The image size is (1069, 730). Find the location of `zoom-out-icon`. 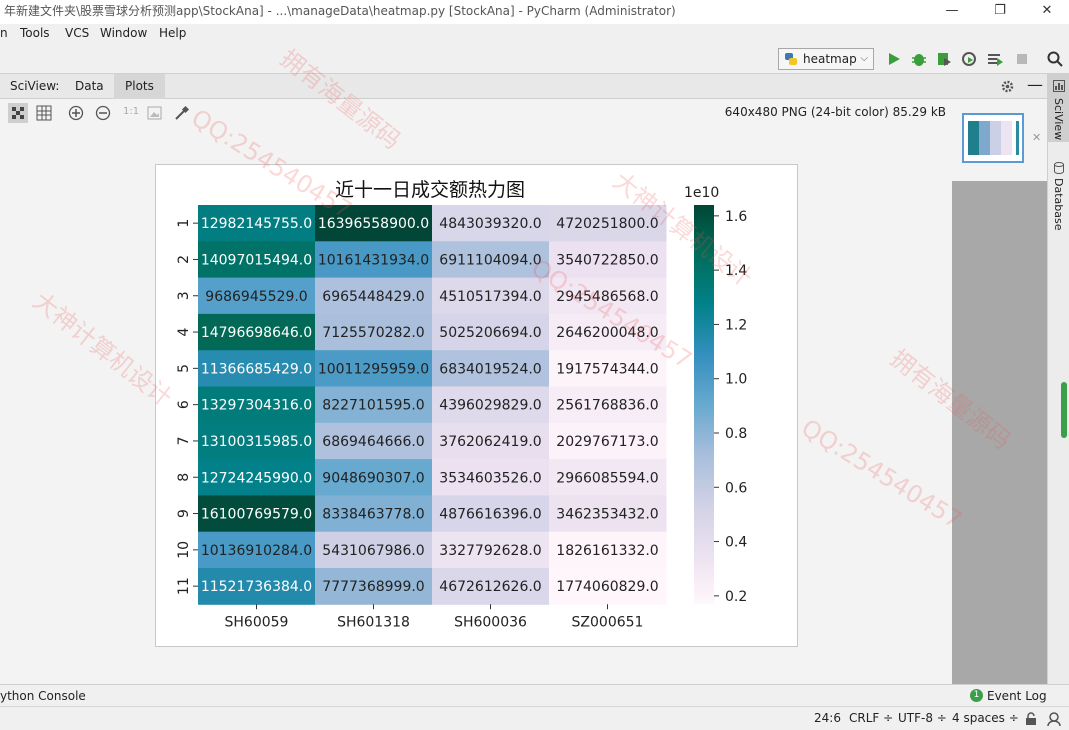

zoom-out-icon is located at coordinates (103, 113).